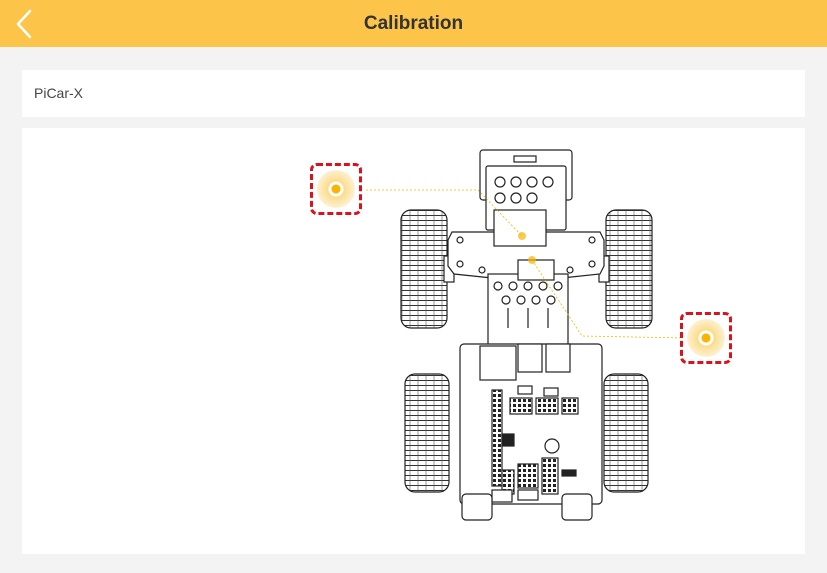 This screenshot has width=827, height=573. Describe the element at coordinates (427, 433) in the screenshot. I see `rear-left-wheel` at that location.